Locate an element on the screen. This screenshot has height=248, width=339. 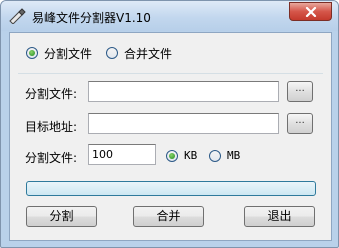
target-path-input is located at coordinates (183, 123).